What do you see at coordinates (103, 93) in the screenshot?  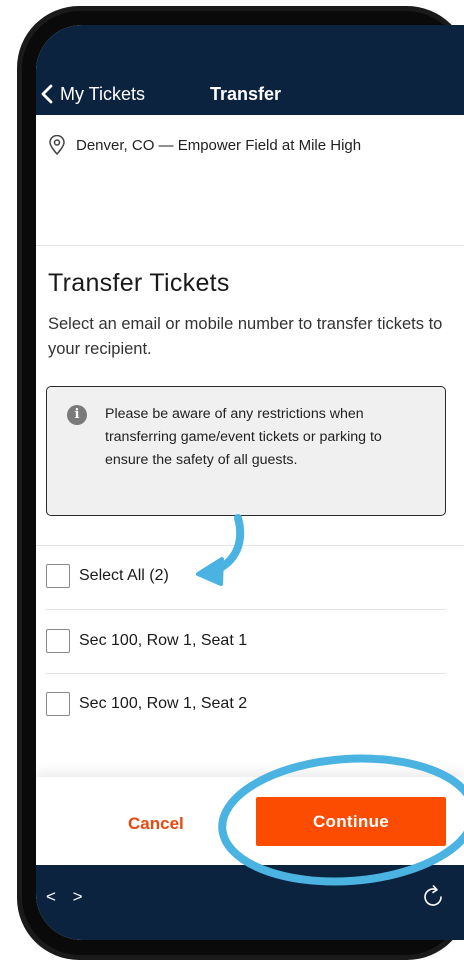 I see `back-label: My Tickets` at bounding box center [103, 93].